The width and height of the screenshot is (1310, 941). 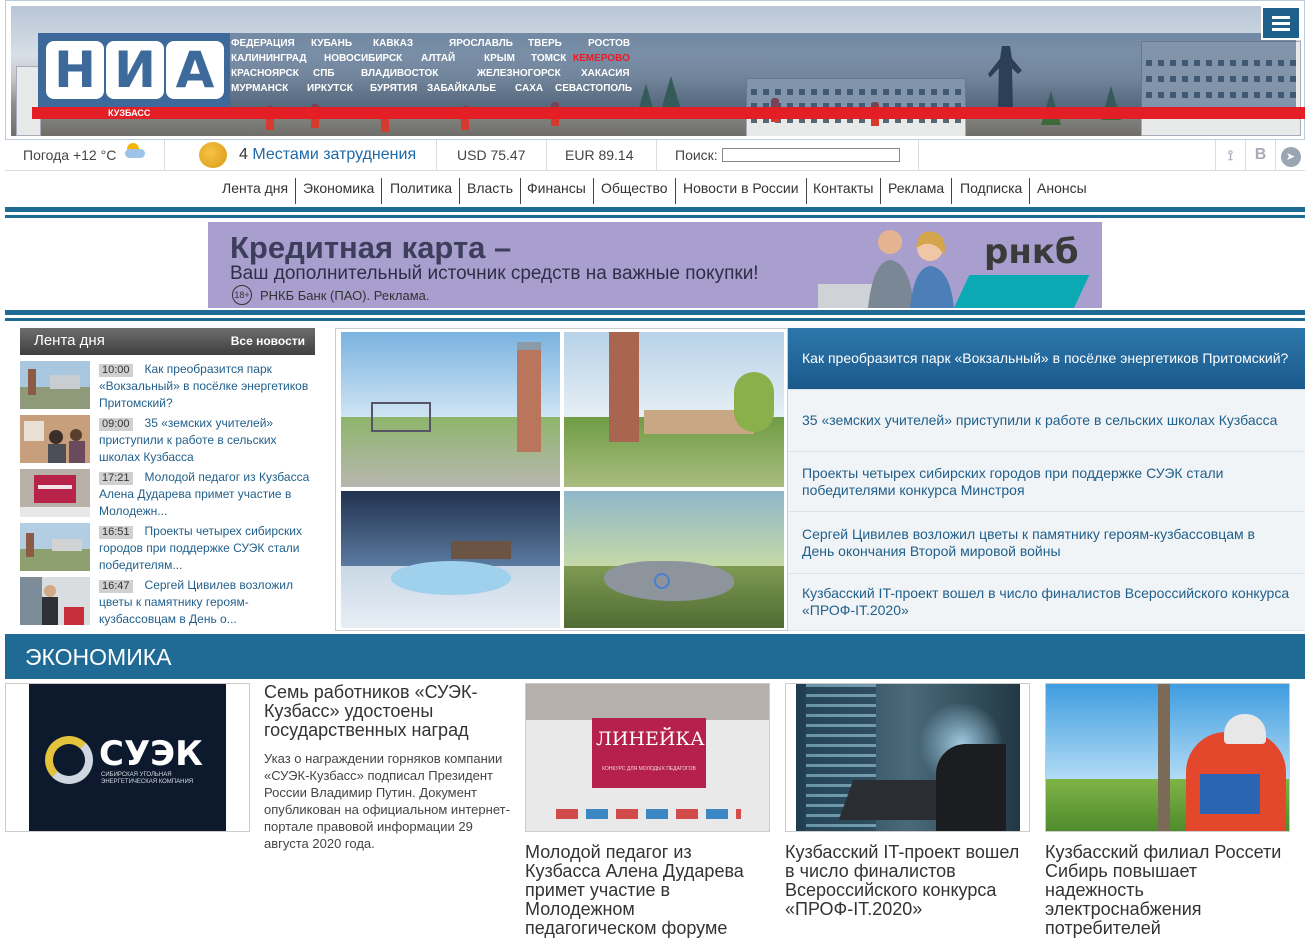 What do you see at coordinates (995, 191) in the screenshot?
I see `nav-item-subscription: Подписка` at bounding box center [995, 191].